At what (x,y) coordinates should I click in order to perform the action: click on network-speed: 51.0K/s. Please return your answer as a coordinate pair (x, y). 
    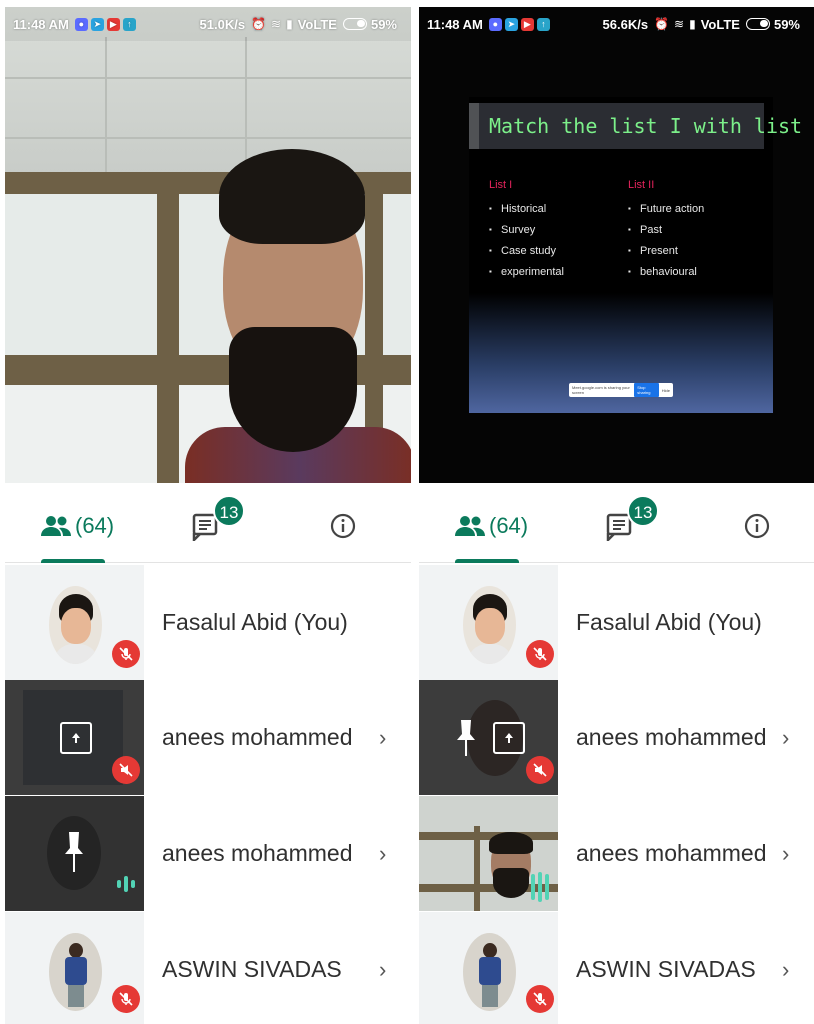
    Looking at the image, I should click on (222, 24).